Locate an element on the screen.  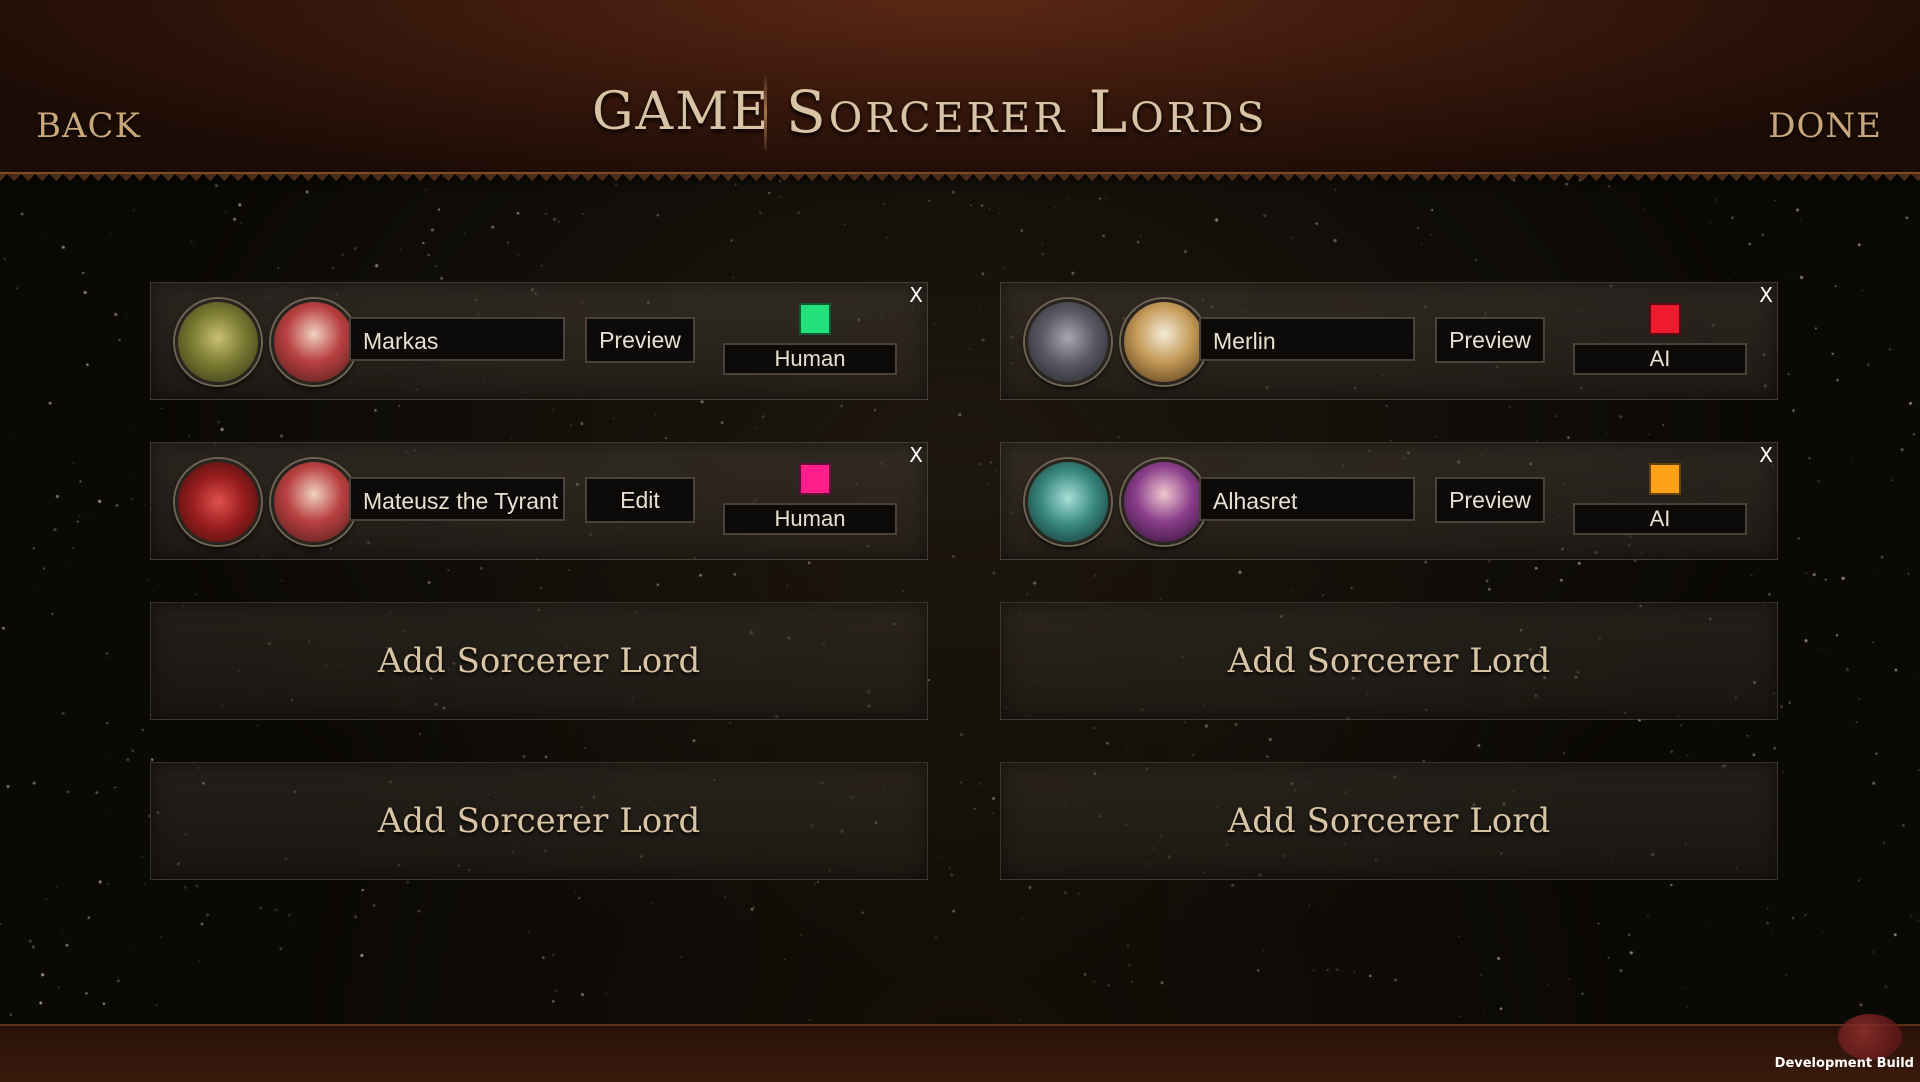
edit-button: Edit is located at coordinates (640, 500).